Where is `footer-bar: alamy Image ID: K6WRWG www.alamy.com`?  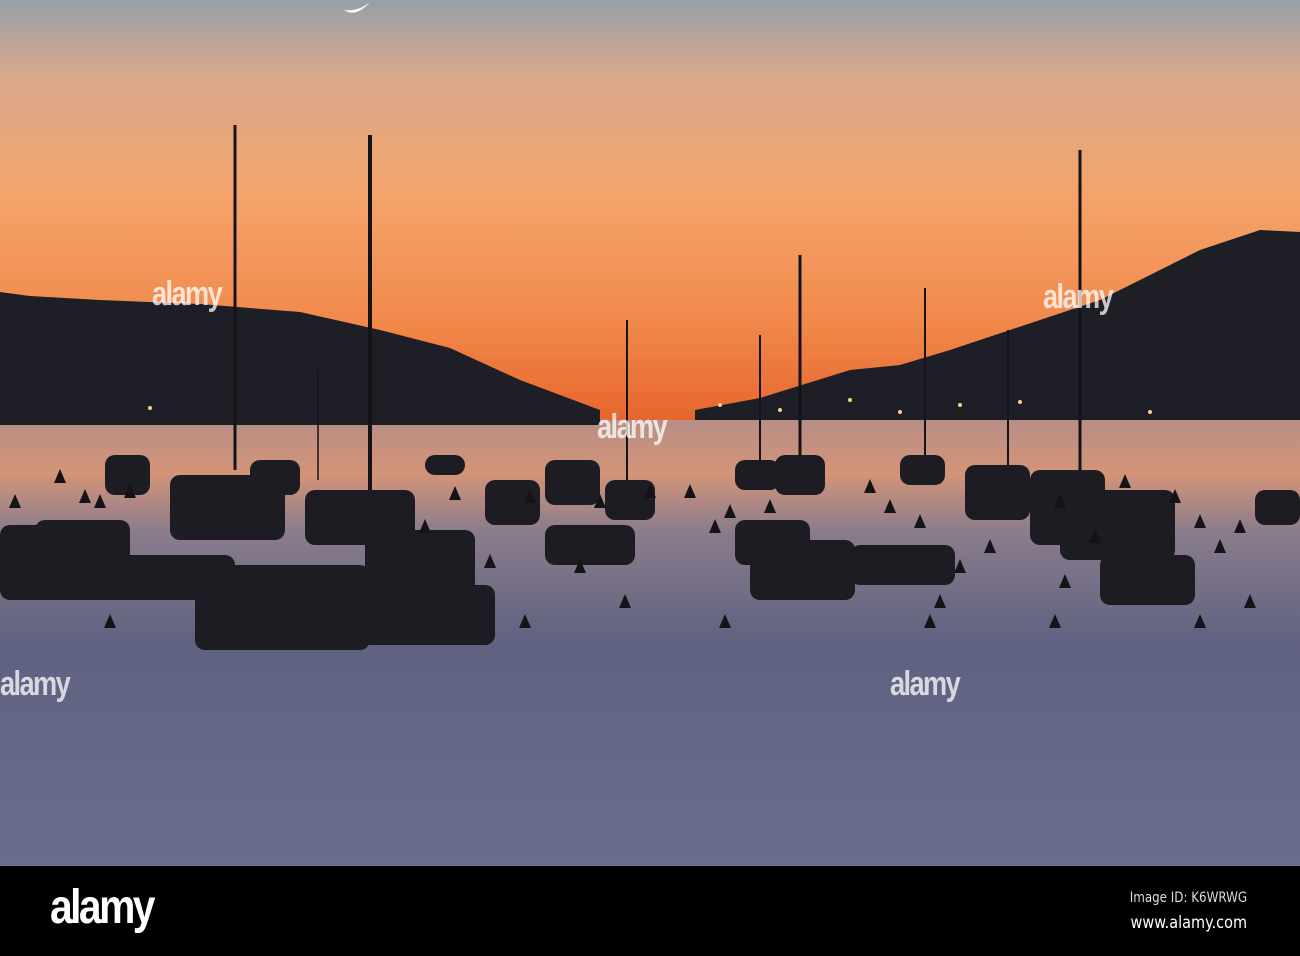 footer-bar: alamy Image ID: K6WRWG www.alamy.com is located at coordinates (650, 911).